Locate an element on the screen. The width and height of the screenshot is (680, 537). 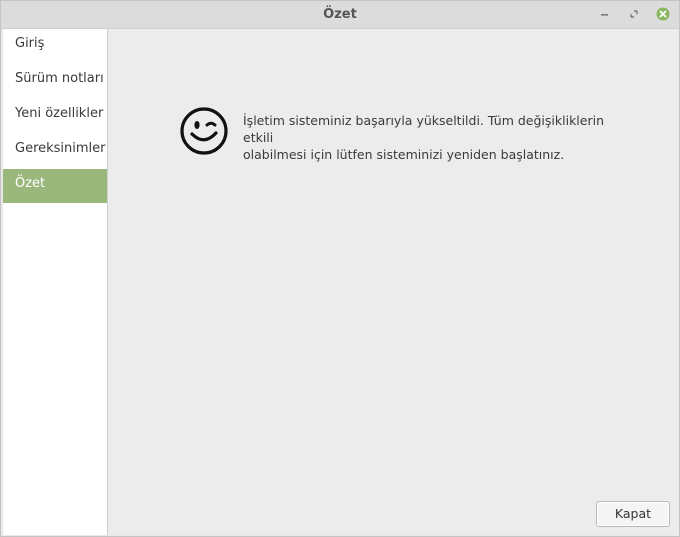
sidebar-item-gereksinimler: Gereksinimler is located at coordinates (55, 151).